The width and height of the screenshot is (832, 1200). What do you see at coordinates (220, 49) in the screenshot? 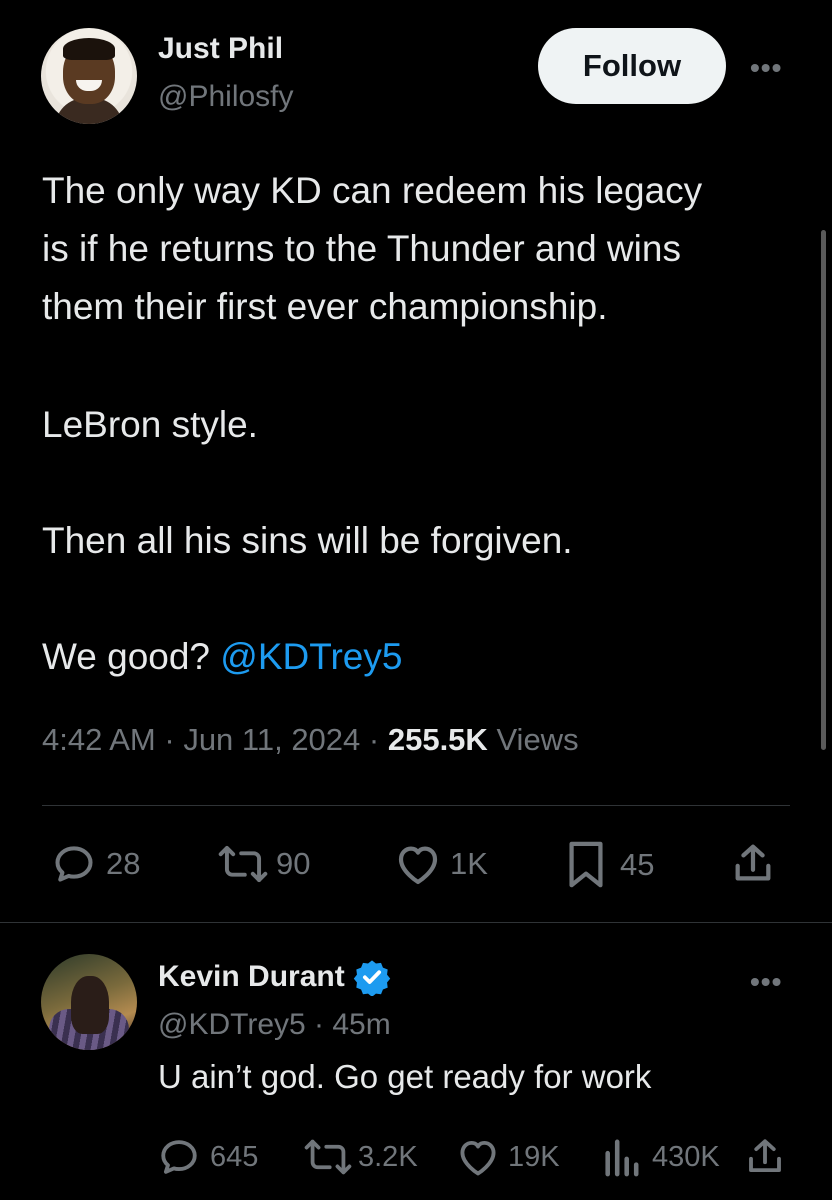
I see `author-name: Just Phil` at bounding box center [220, 49].